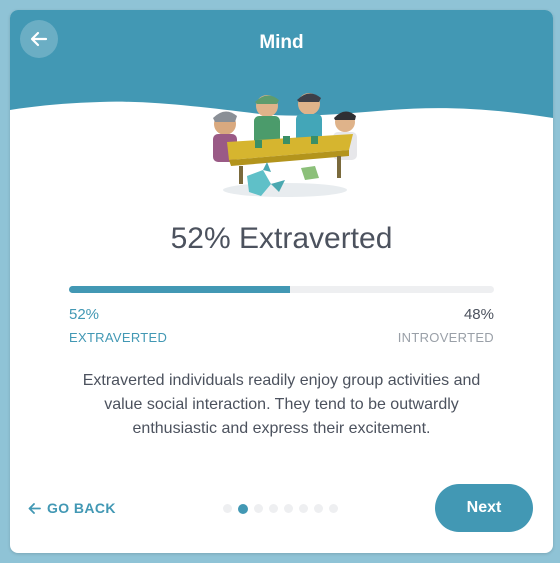 The height and width of the screenshot is (563, 560). I want to click on result-headline: 52% Extraverted, so click(281, 238).